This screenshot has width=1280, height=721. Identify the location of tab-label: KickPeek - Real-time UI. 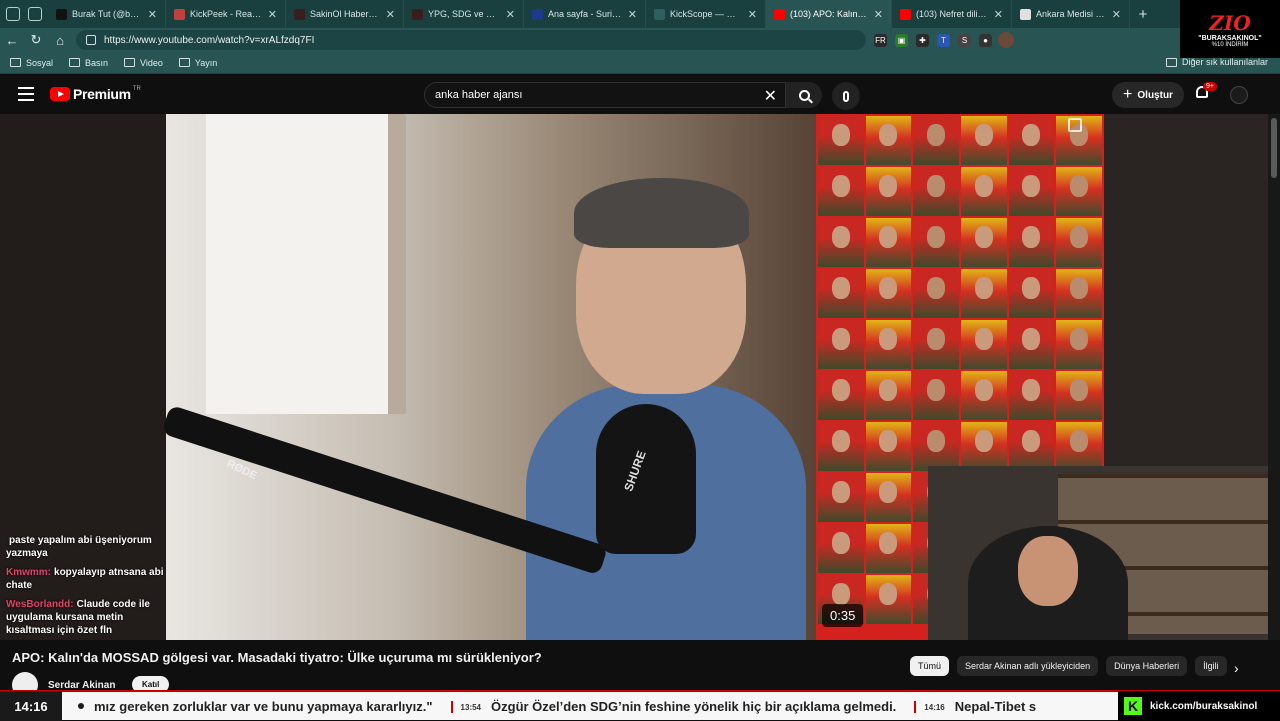
(226, 14).